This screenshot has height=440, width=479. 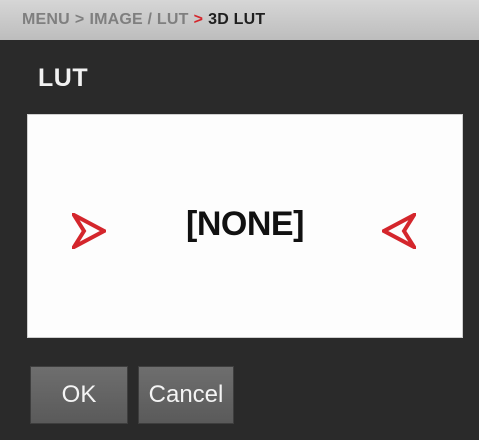 What do you see at coordinates (138, 20) in the screenshot?
I see `breadcrumb-image-lut: IMAGE / LUT` at bounding box center [138, 20].